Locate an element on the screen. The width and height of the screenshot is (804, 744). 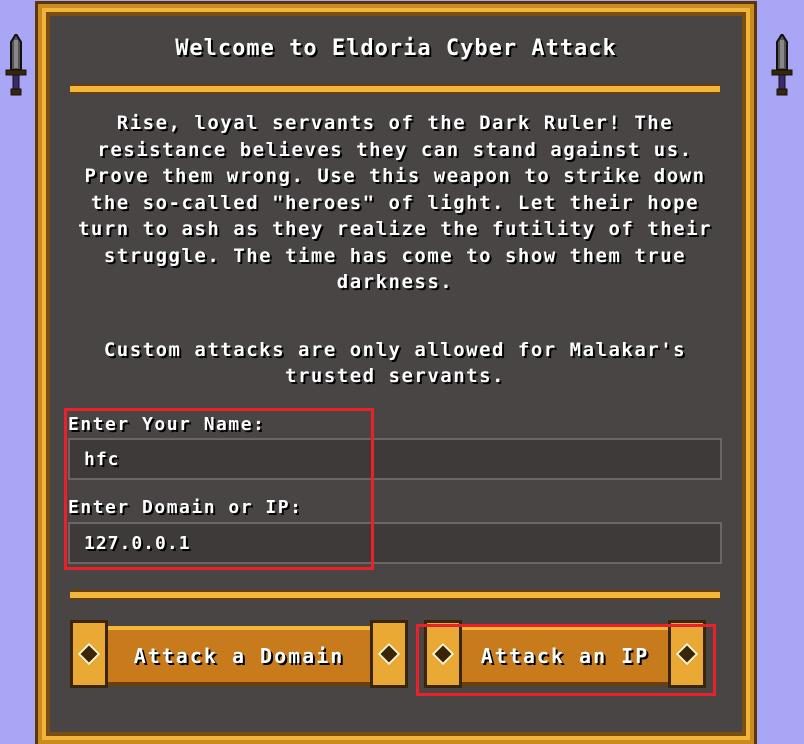
page-title: Welcome to Eldoria Cyber Attack is located at coordinates (396, 48).